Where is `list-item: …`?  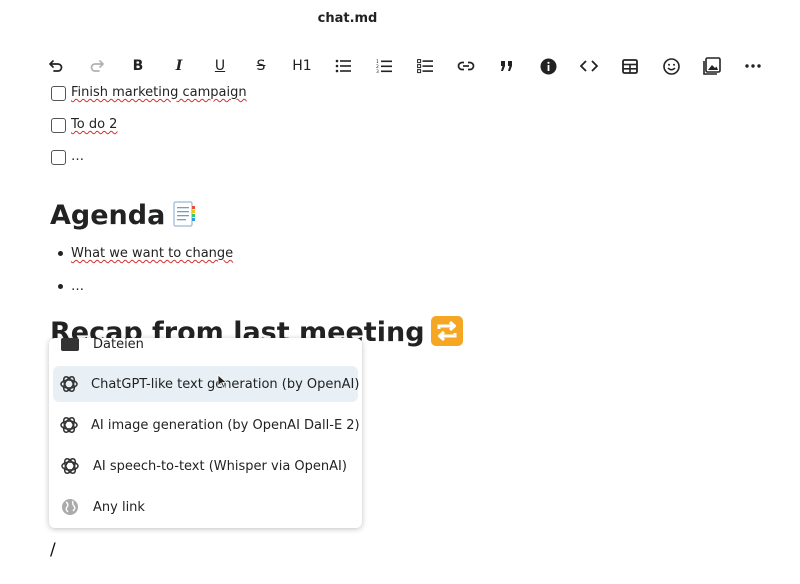
list-item: … is located at coordinates (77, 286).